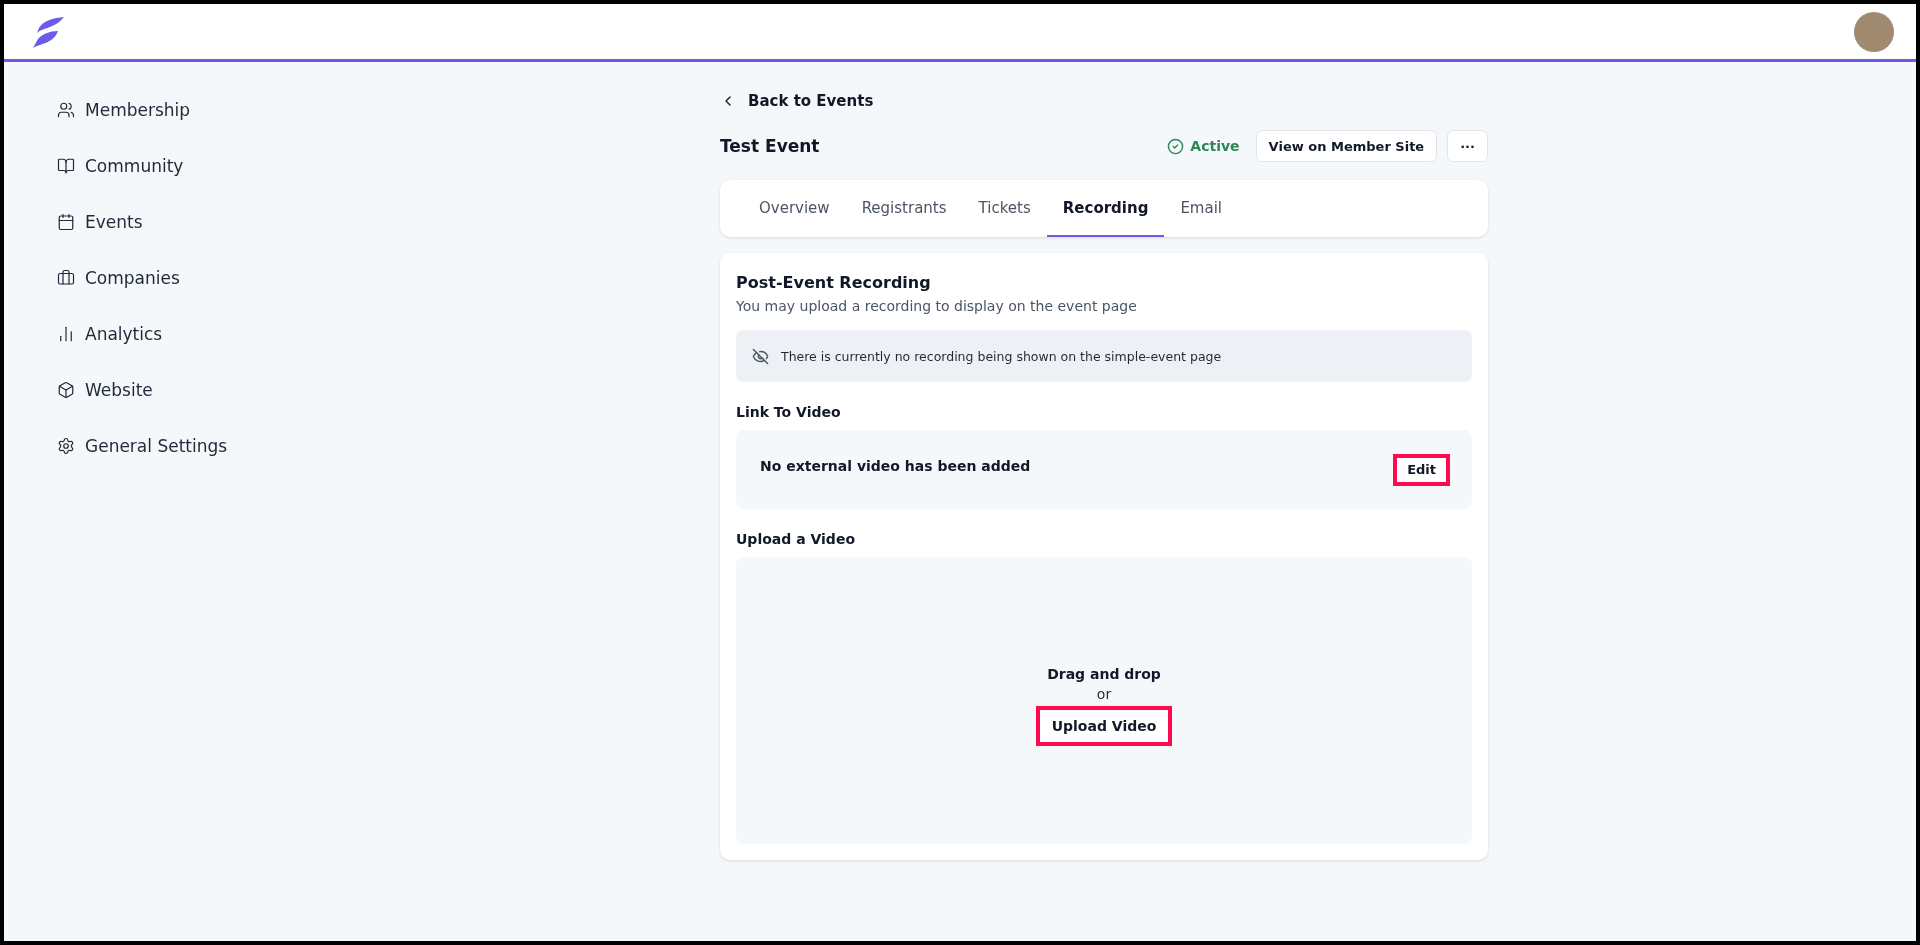  What do you see at coordinates (66, 166) in the screenshot?
I see `book-icon` at bounding box center [66, 166].